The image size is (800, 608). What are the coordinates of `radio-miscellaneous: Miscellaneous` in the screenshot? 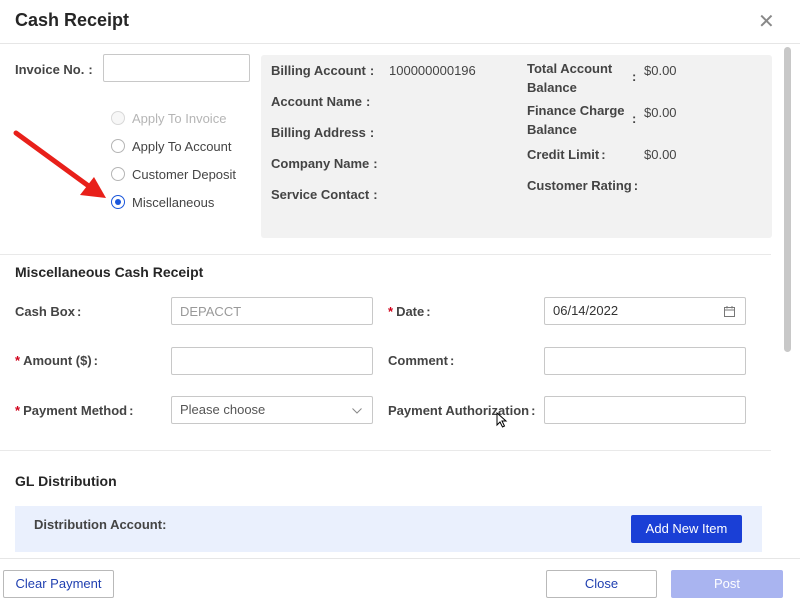 It's located at (162, 202).